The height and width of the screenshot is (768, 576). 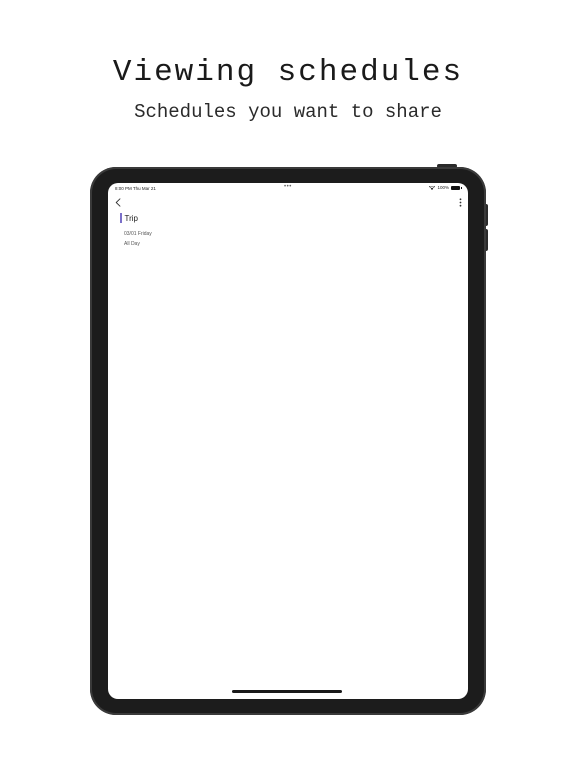 I want to click on chevron-left-icon, so click(x=118, y=202).